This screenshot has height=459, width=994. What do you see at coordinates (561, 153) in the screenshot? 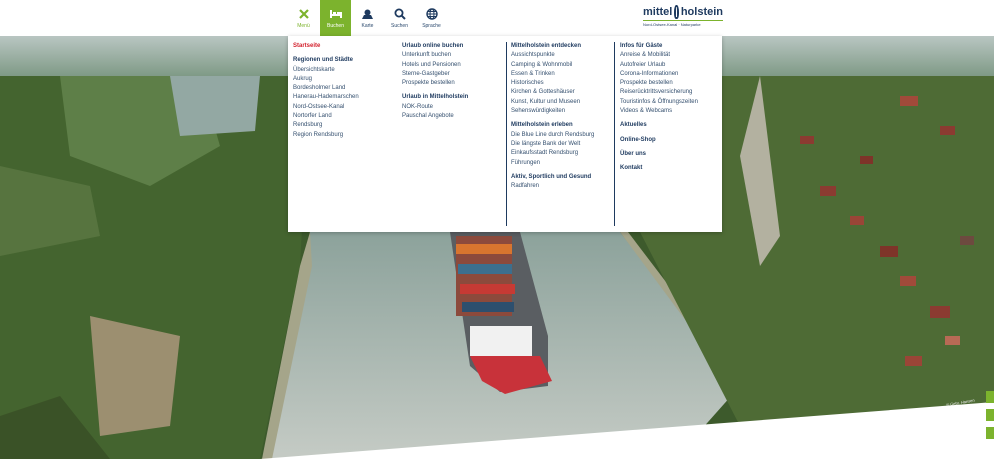
I see `menu-item: Einkaufsstadt Rendsburg` at bounding box center [561, 153].